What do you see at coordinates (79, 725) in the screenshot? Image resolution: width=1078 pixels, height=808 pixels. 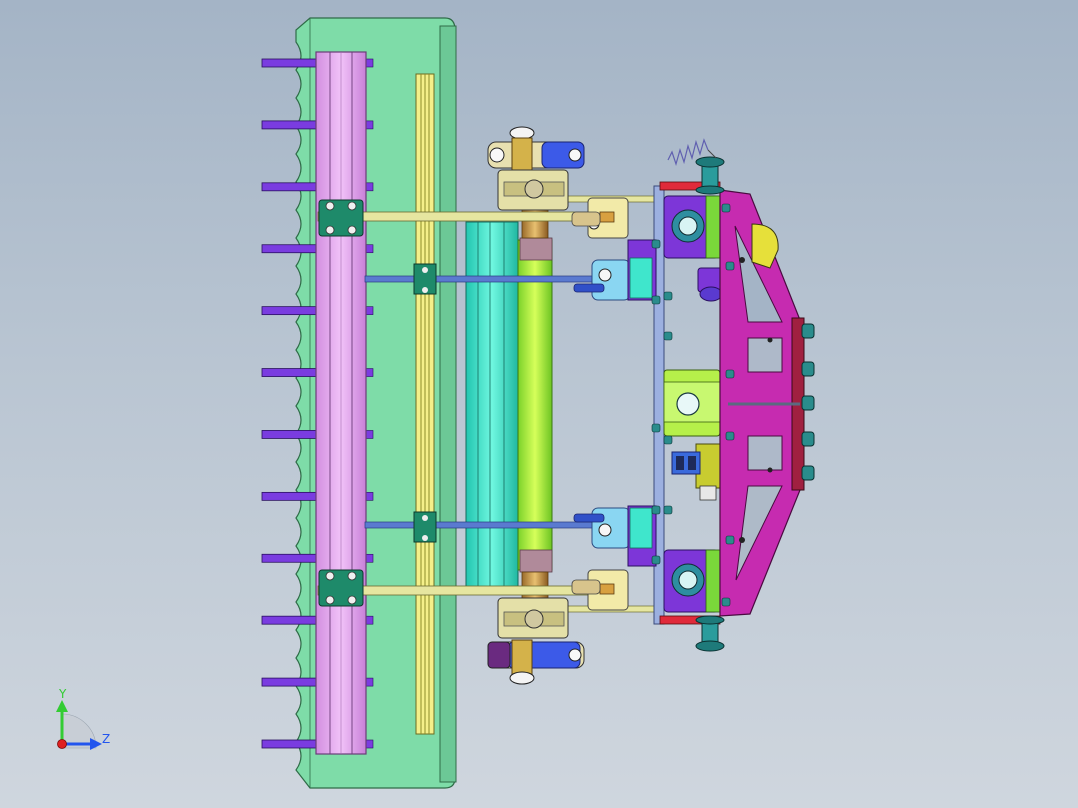 I see `coordinate-triad` at bounding box center [79, 725].